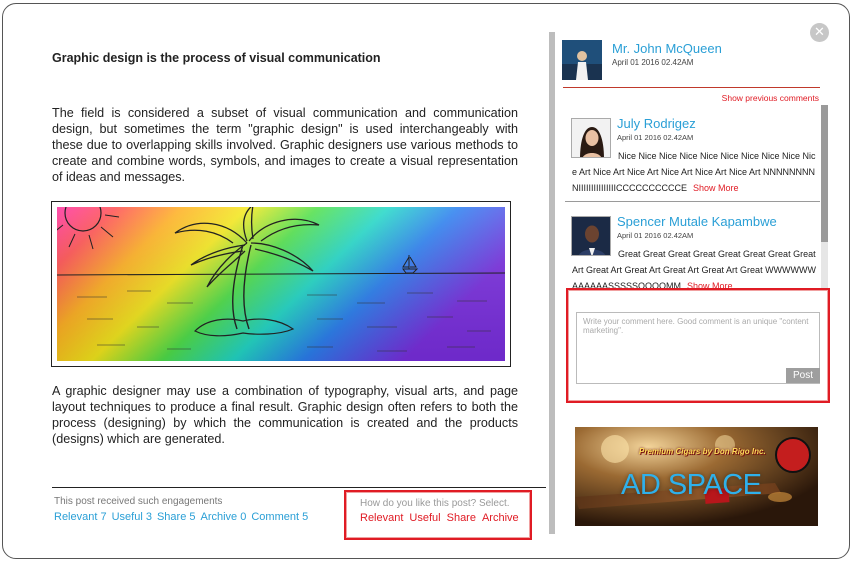 This screenshot has height=563, width=854. What do you see at coordinates (803, 375) in the screenshot?
I see `post-button: Post` at bounding box center [803, 375].